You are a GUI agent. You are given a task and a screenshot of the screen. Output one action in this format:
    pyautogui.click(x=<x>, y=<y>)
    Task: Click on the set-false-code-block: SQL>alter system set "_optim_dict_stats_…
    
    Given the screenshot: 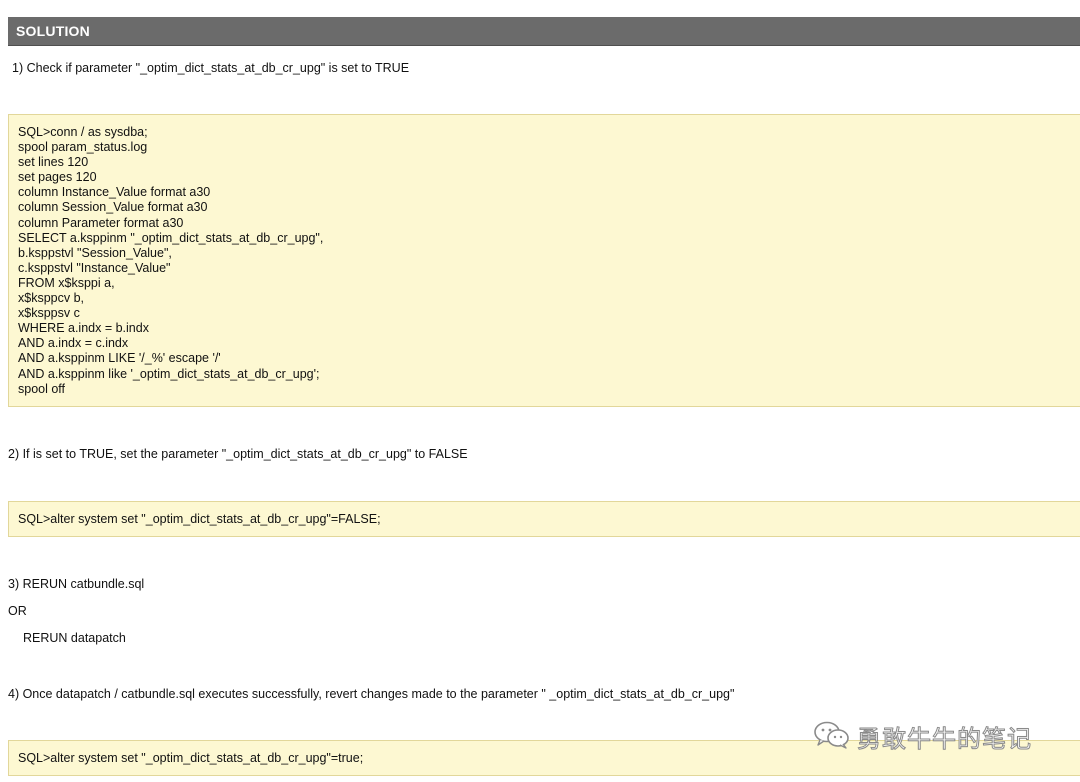 What is the action you would take?
    pyautogui.click(x=544, y=519)
    